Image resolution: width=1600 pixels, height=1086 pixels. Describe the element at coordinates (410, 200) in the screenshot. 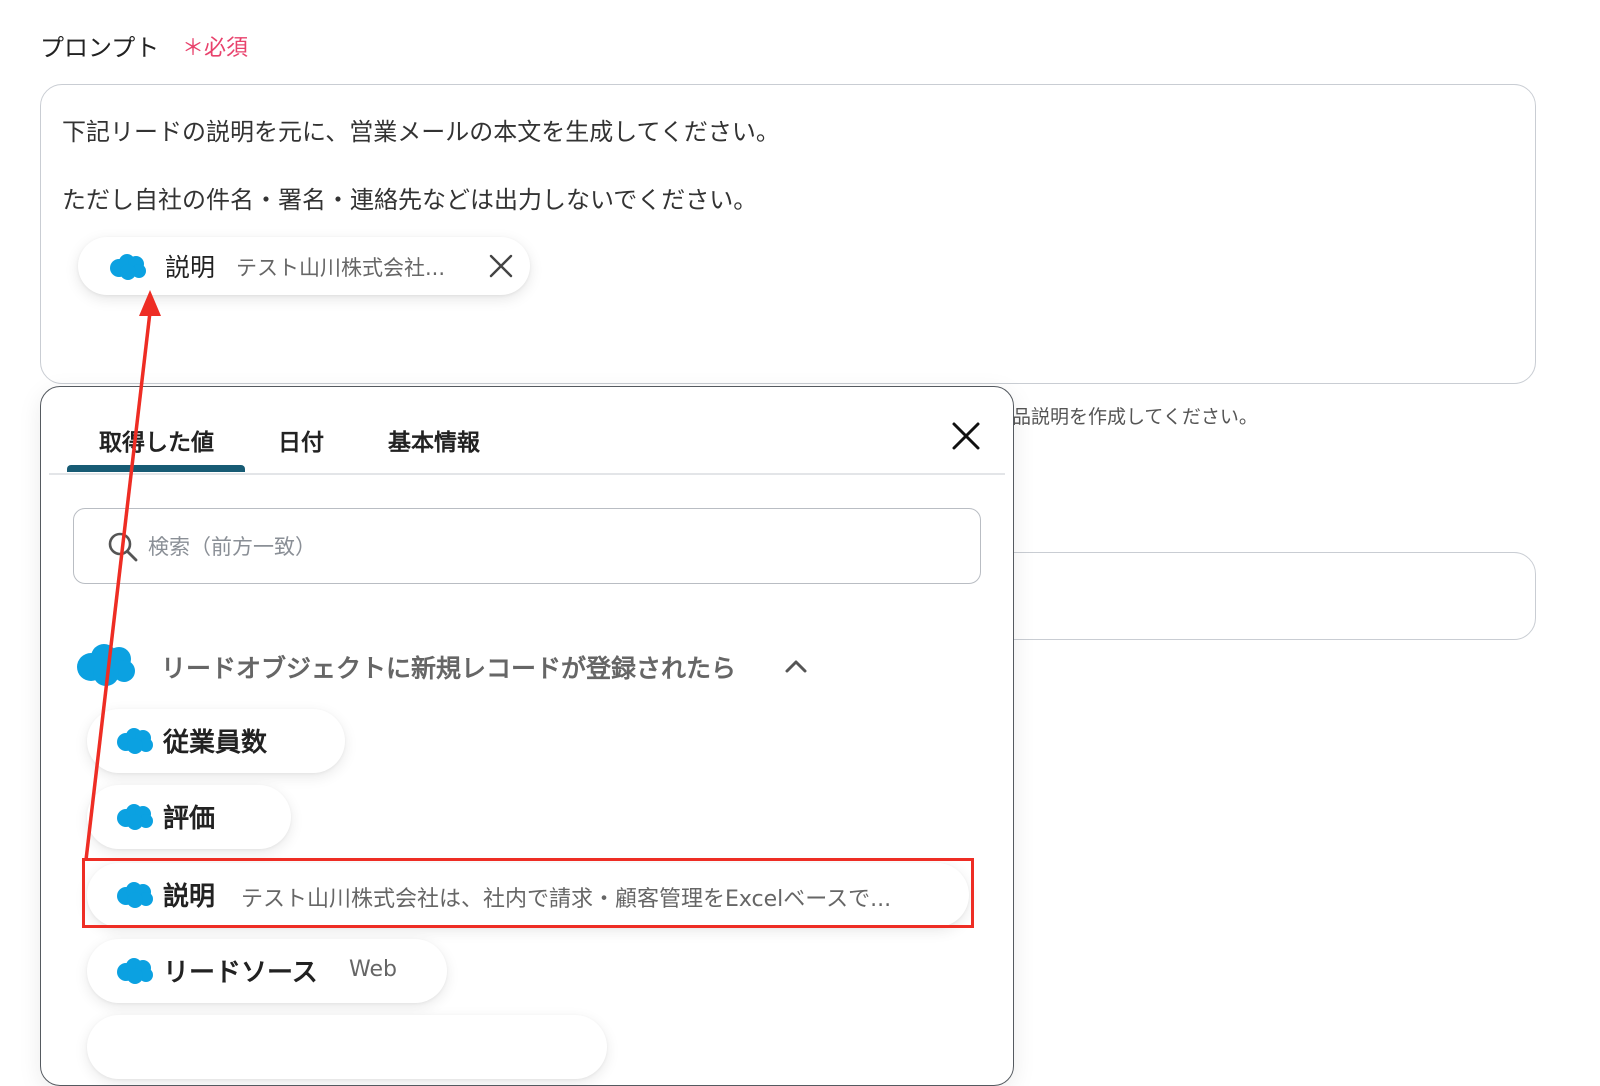

I see `prompt-text-line-2: ただし自社の件名・署名・連絡先などは出力しないでください。` at that location.